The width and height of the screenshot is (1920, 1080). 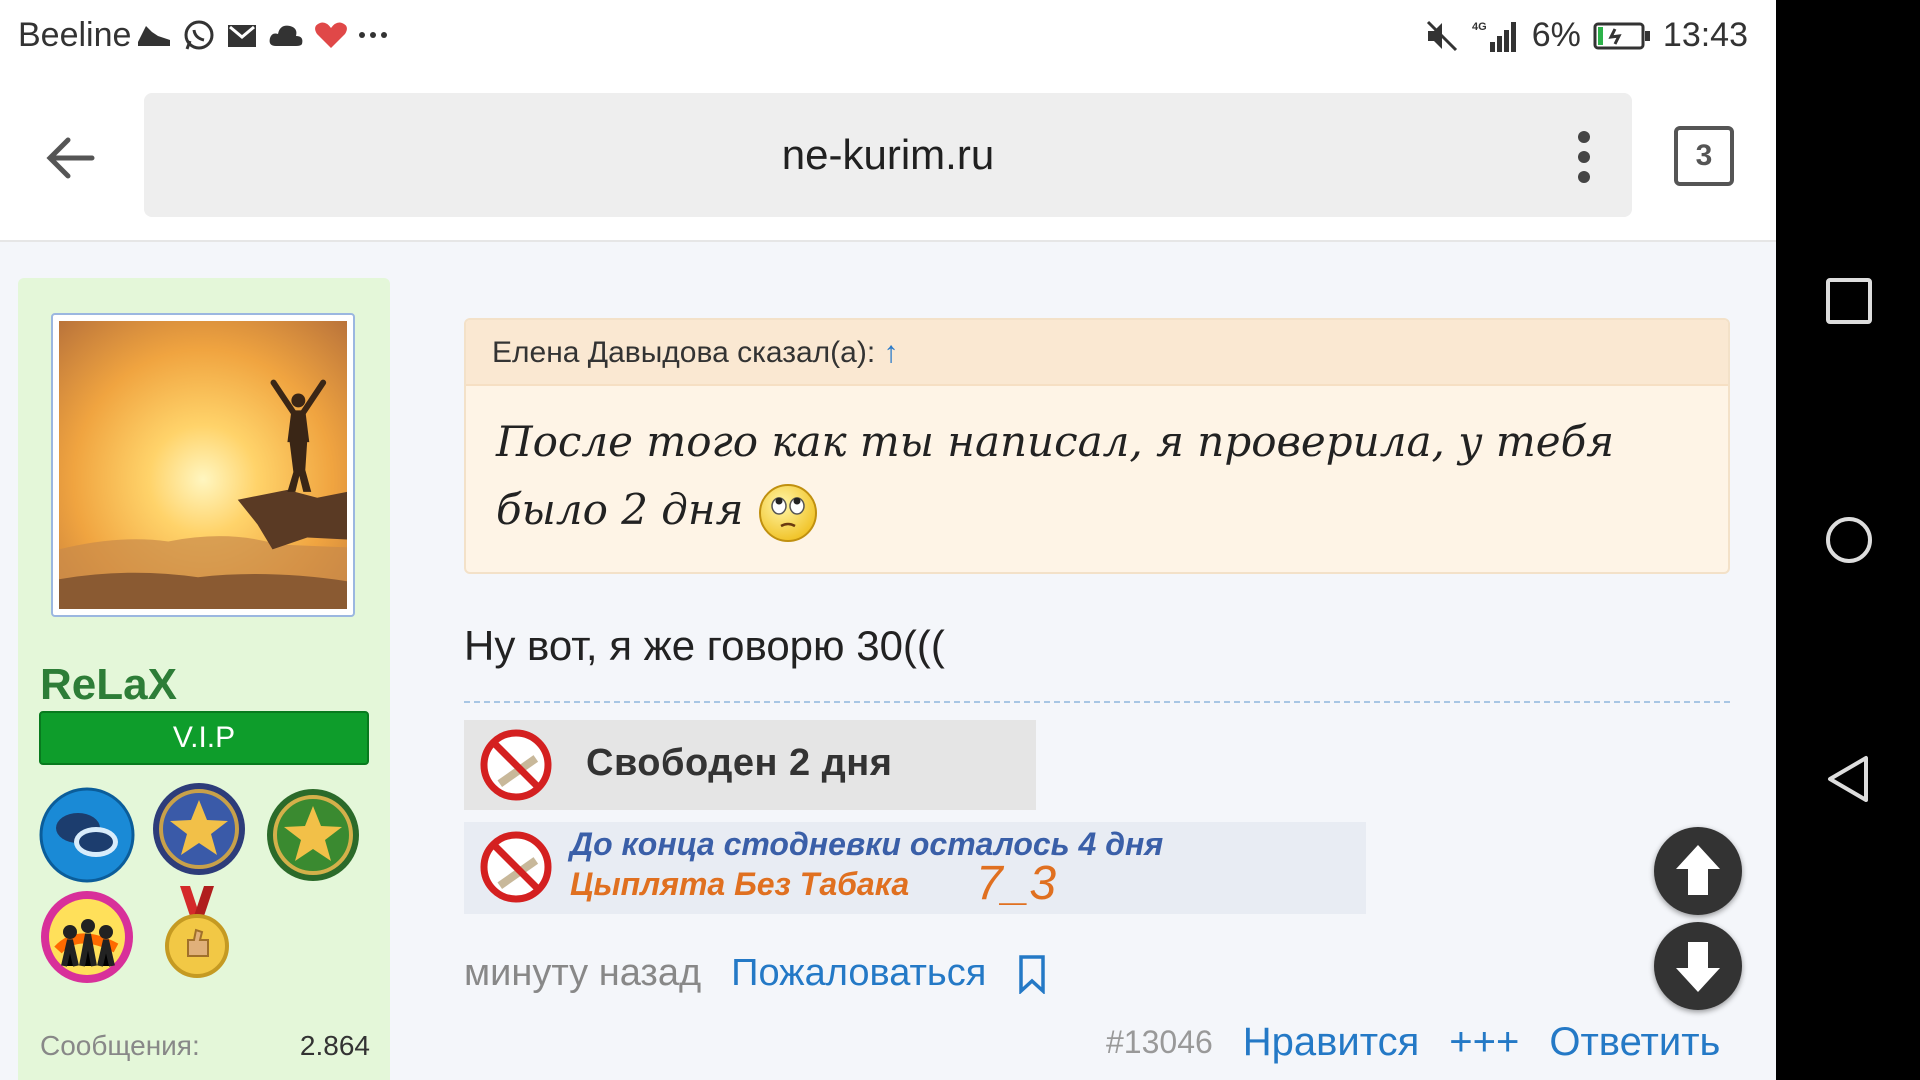 I want to click on url-text: ne-kurim.ru, so click(x=888, y=155).